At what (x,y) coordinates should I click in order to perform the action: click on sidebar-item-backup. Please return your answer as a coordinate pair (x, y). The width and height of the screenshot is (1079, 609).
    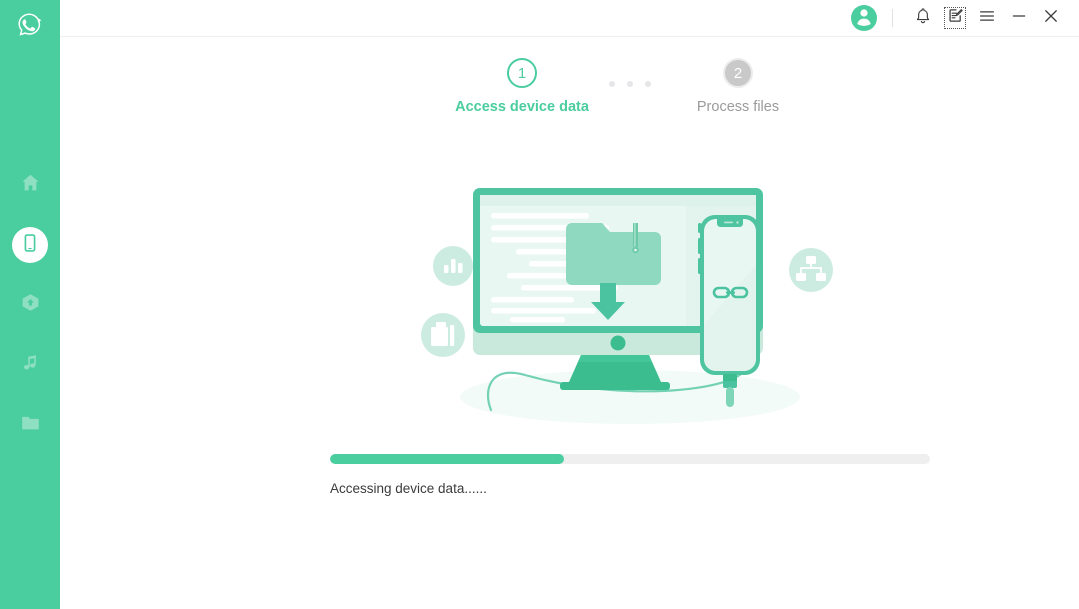
    Looking at the image, I should click on (30, 305).